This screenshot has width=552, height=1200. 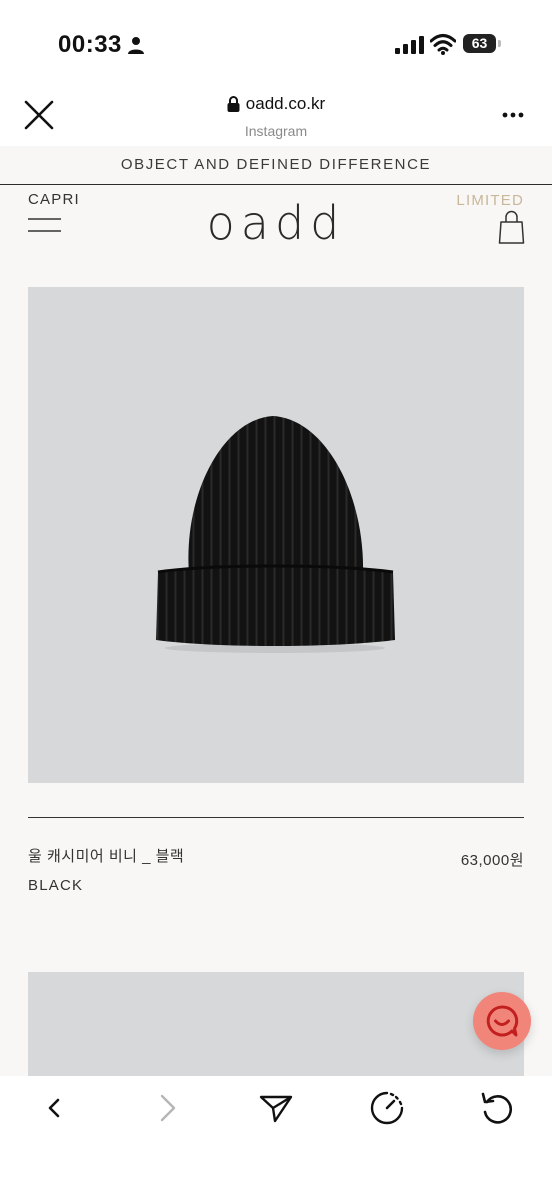 I want to click on more-icon, so click(x=513, y=115).